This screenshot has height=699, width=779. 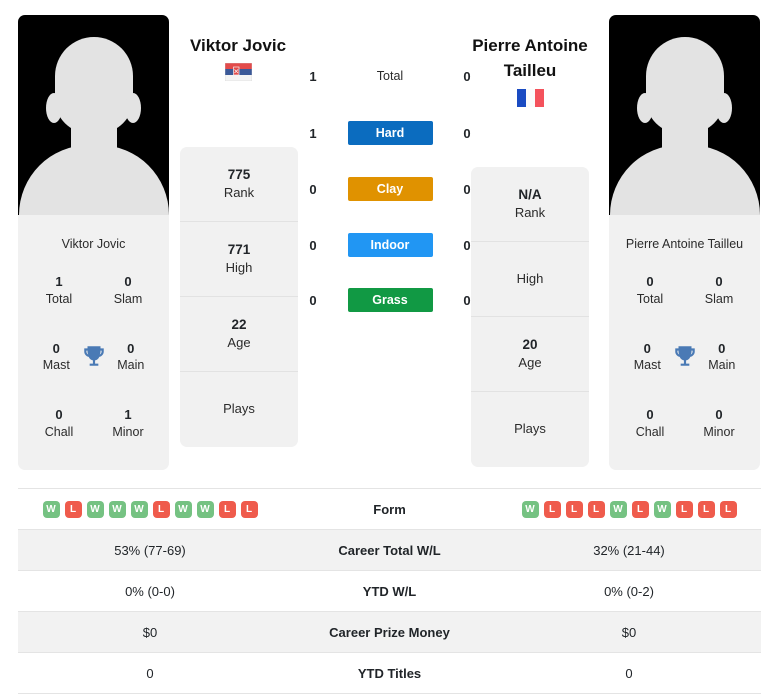 I want to click on stat-main-value-right: 0, so click(x=722, y=348).